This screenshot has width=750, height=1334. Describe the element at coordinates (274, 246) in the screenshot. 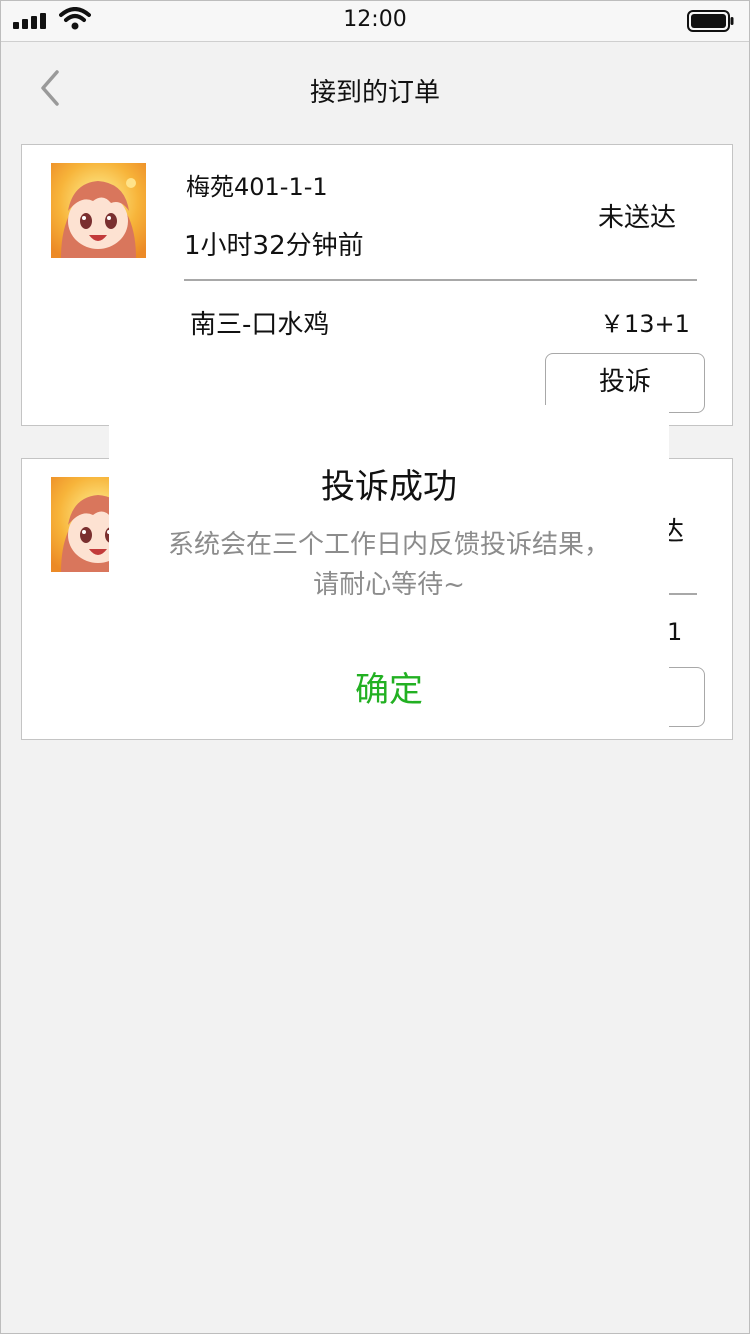

I see `order-time-ago: 1小时32分钟前` at that location.